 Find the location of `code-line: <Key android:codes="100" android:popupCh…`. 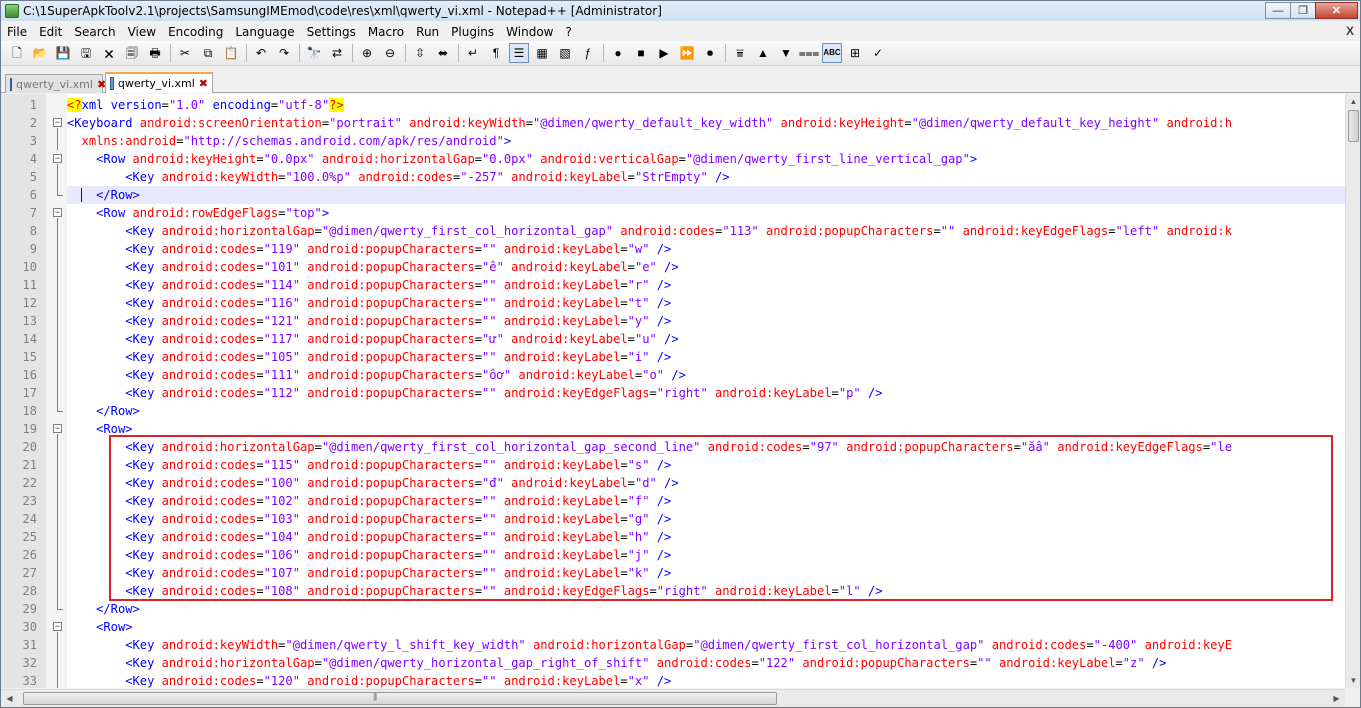

code-line: <Key android:codes="100" android:popupCh… is located at coordinates (707, 483).